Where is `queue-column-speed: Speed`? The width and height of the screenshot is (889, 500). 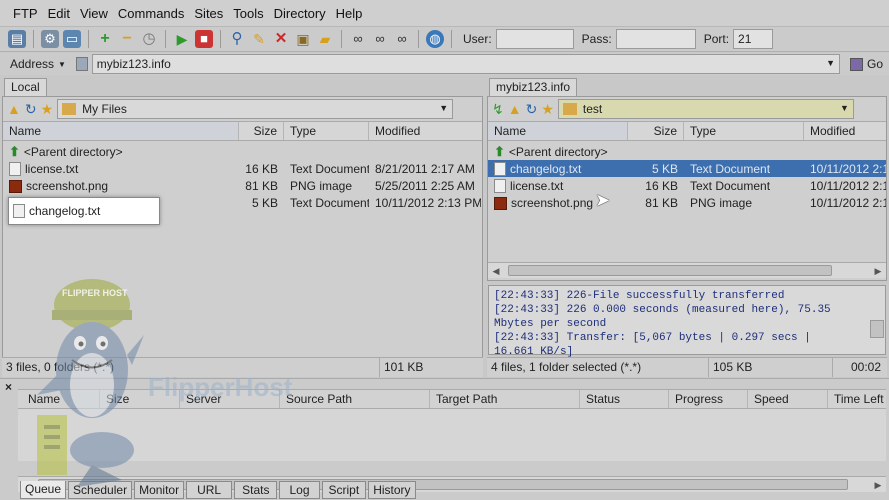 queue-column-speed: Speed is located at coordinates (788, 399).